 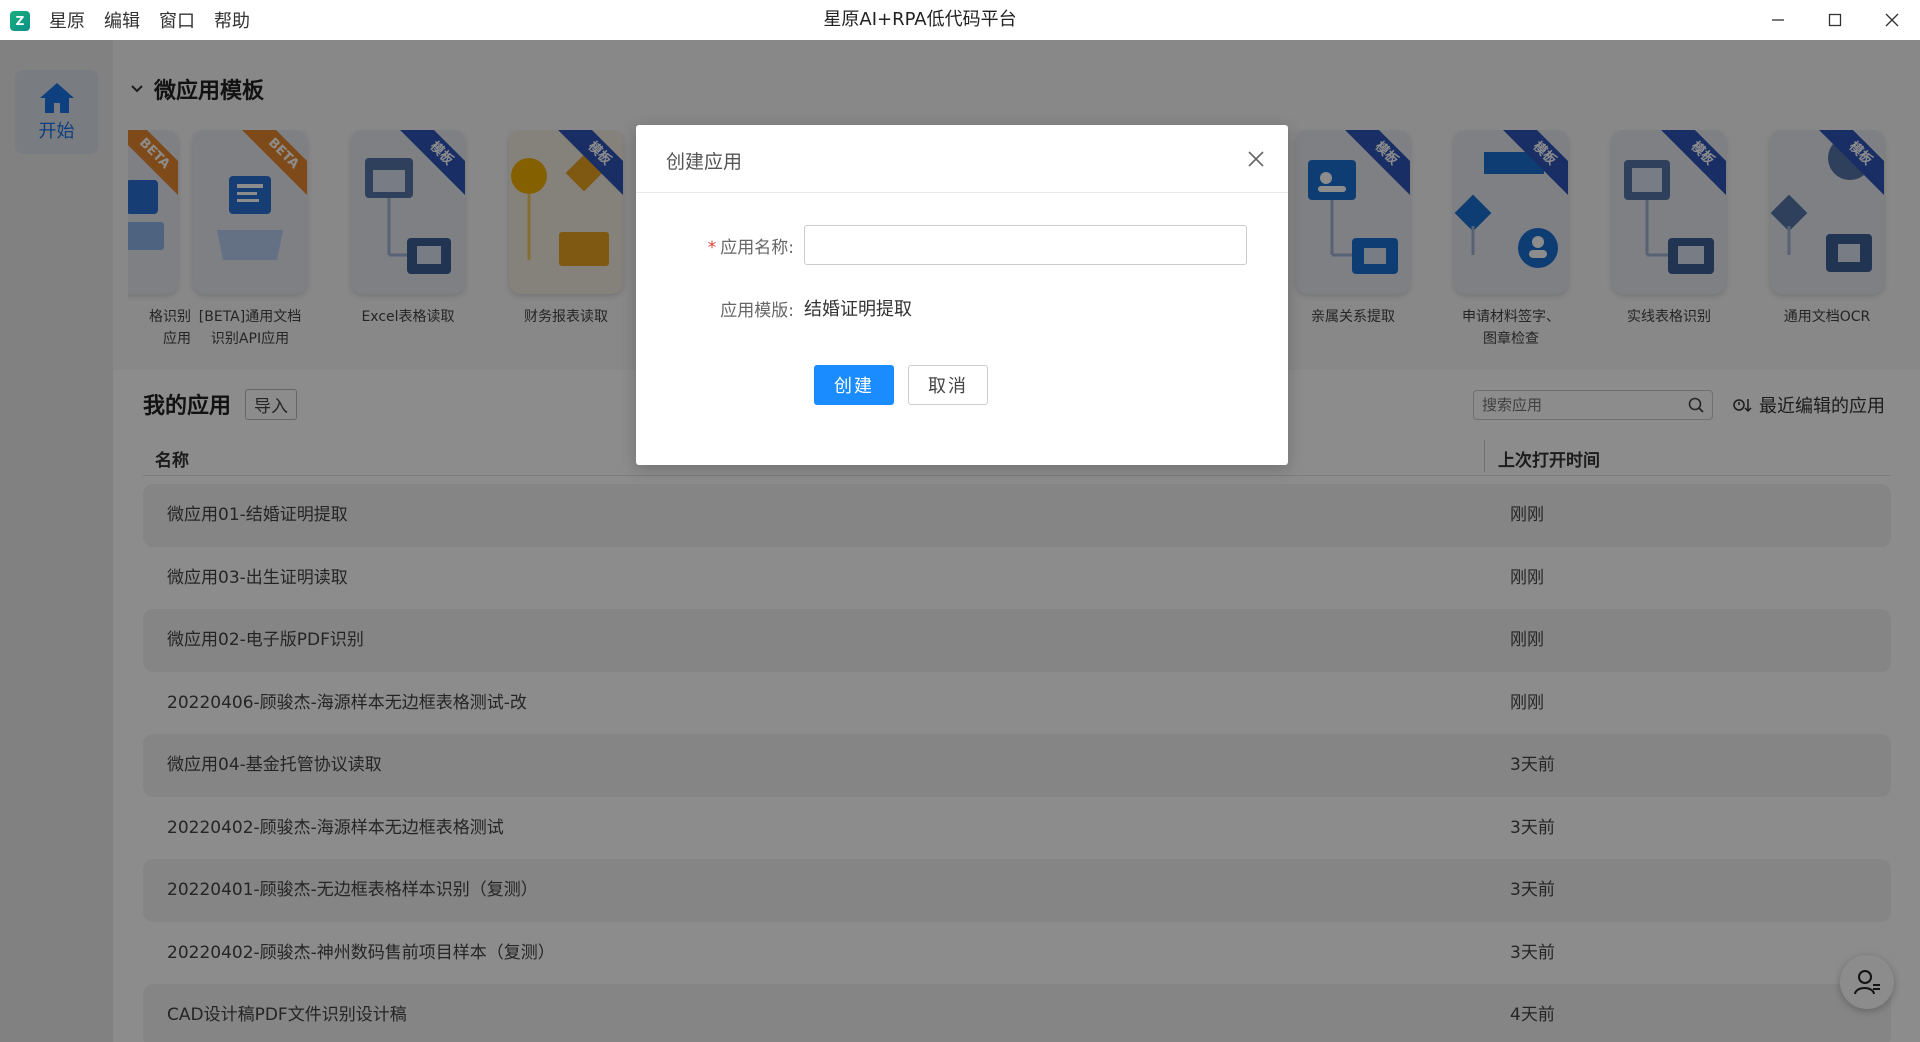 I want to click on cancel-button: 取消, so click(x=948, y=385).